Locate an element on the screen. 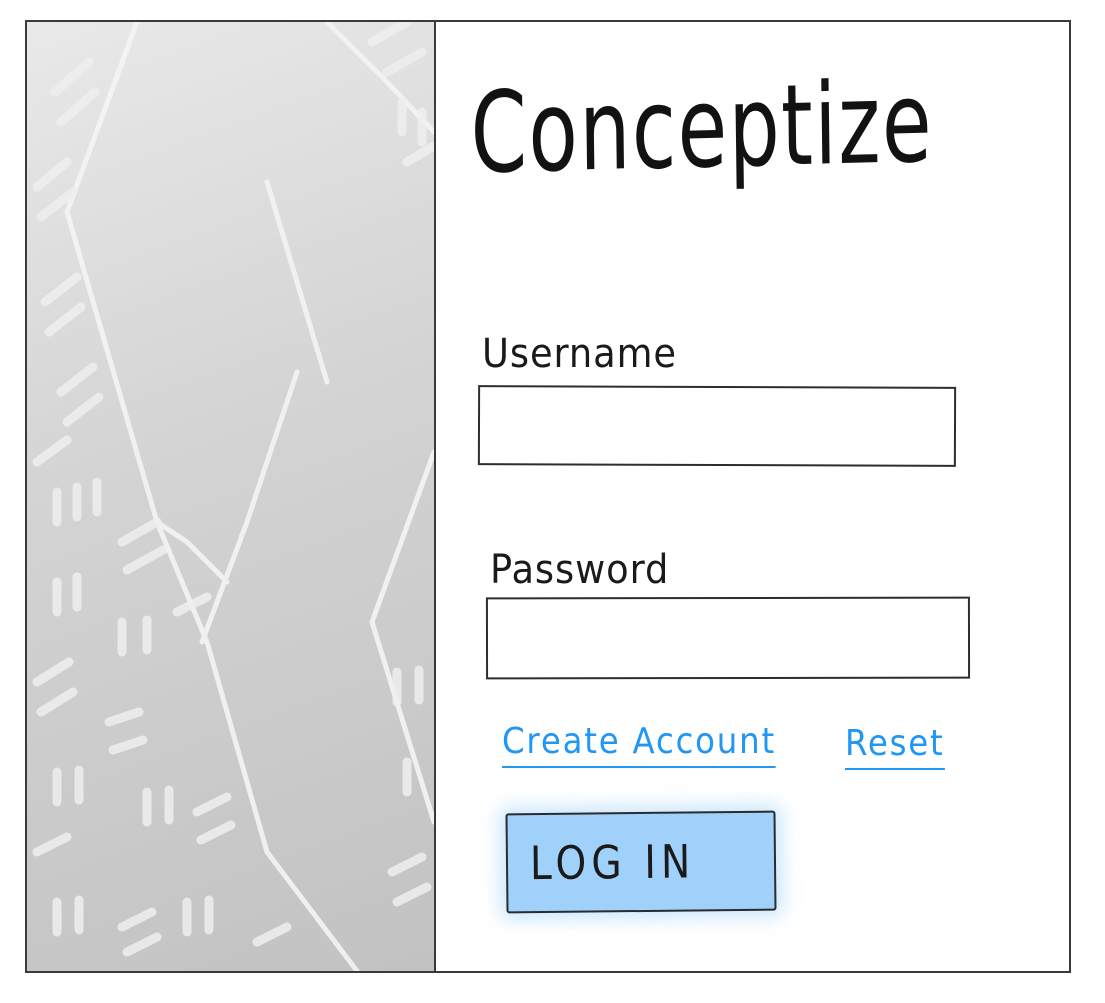 The height and width of the screenshot is (1003, 1105). reset-link: Reset is located at coordinates (895, 748).